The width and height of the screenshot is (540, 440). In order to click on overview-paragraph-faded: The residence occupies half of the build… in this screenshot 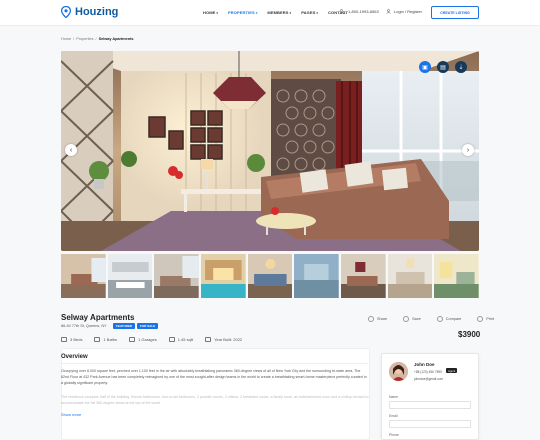, I will do `click(215, 400)`.